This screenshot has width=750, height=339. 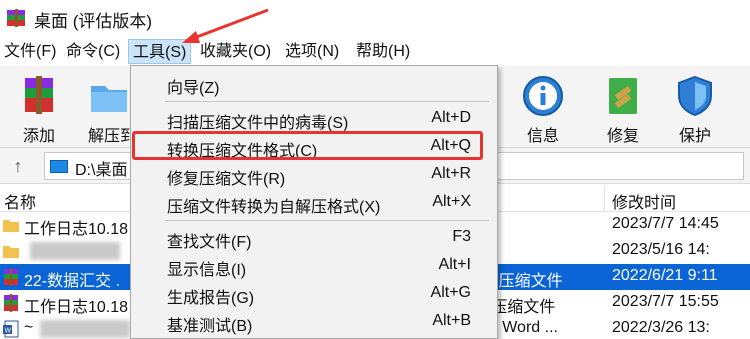 What do you see at coordinates (18, 166) in the screenshot?
I see `up-arrow-icon: ↑` at bounding box center [18, 166].